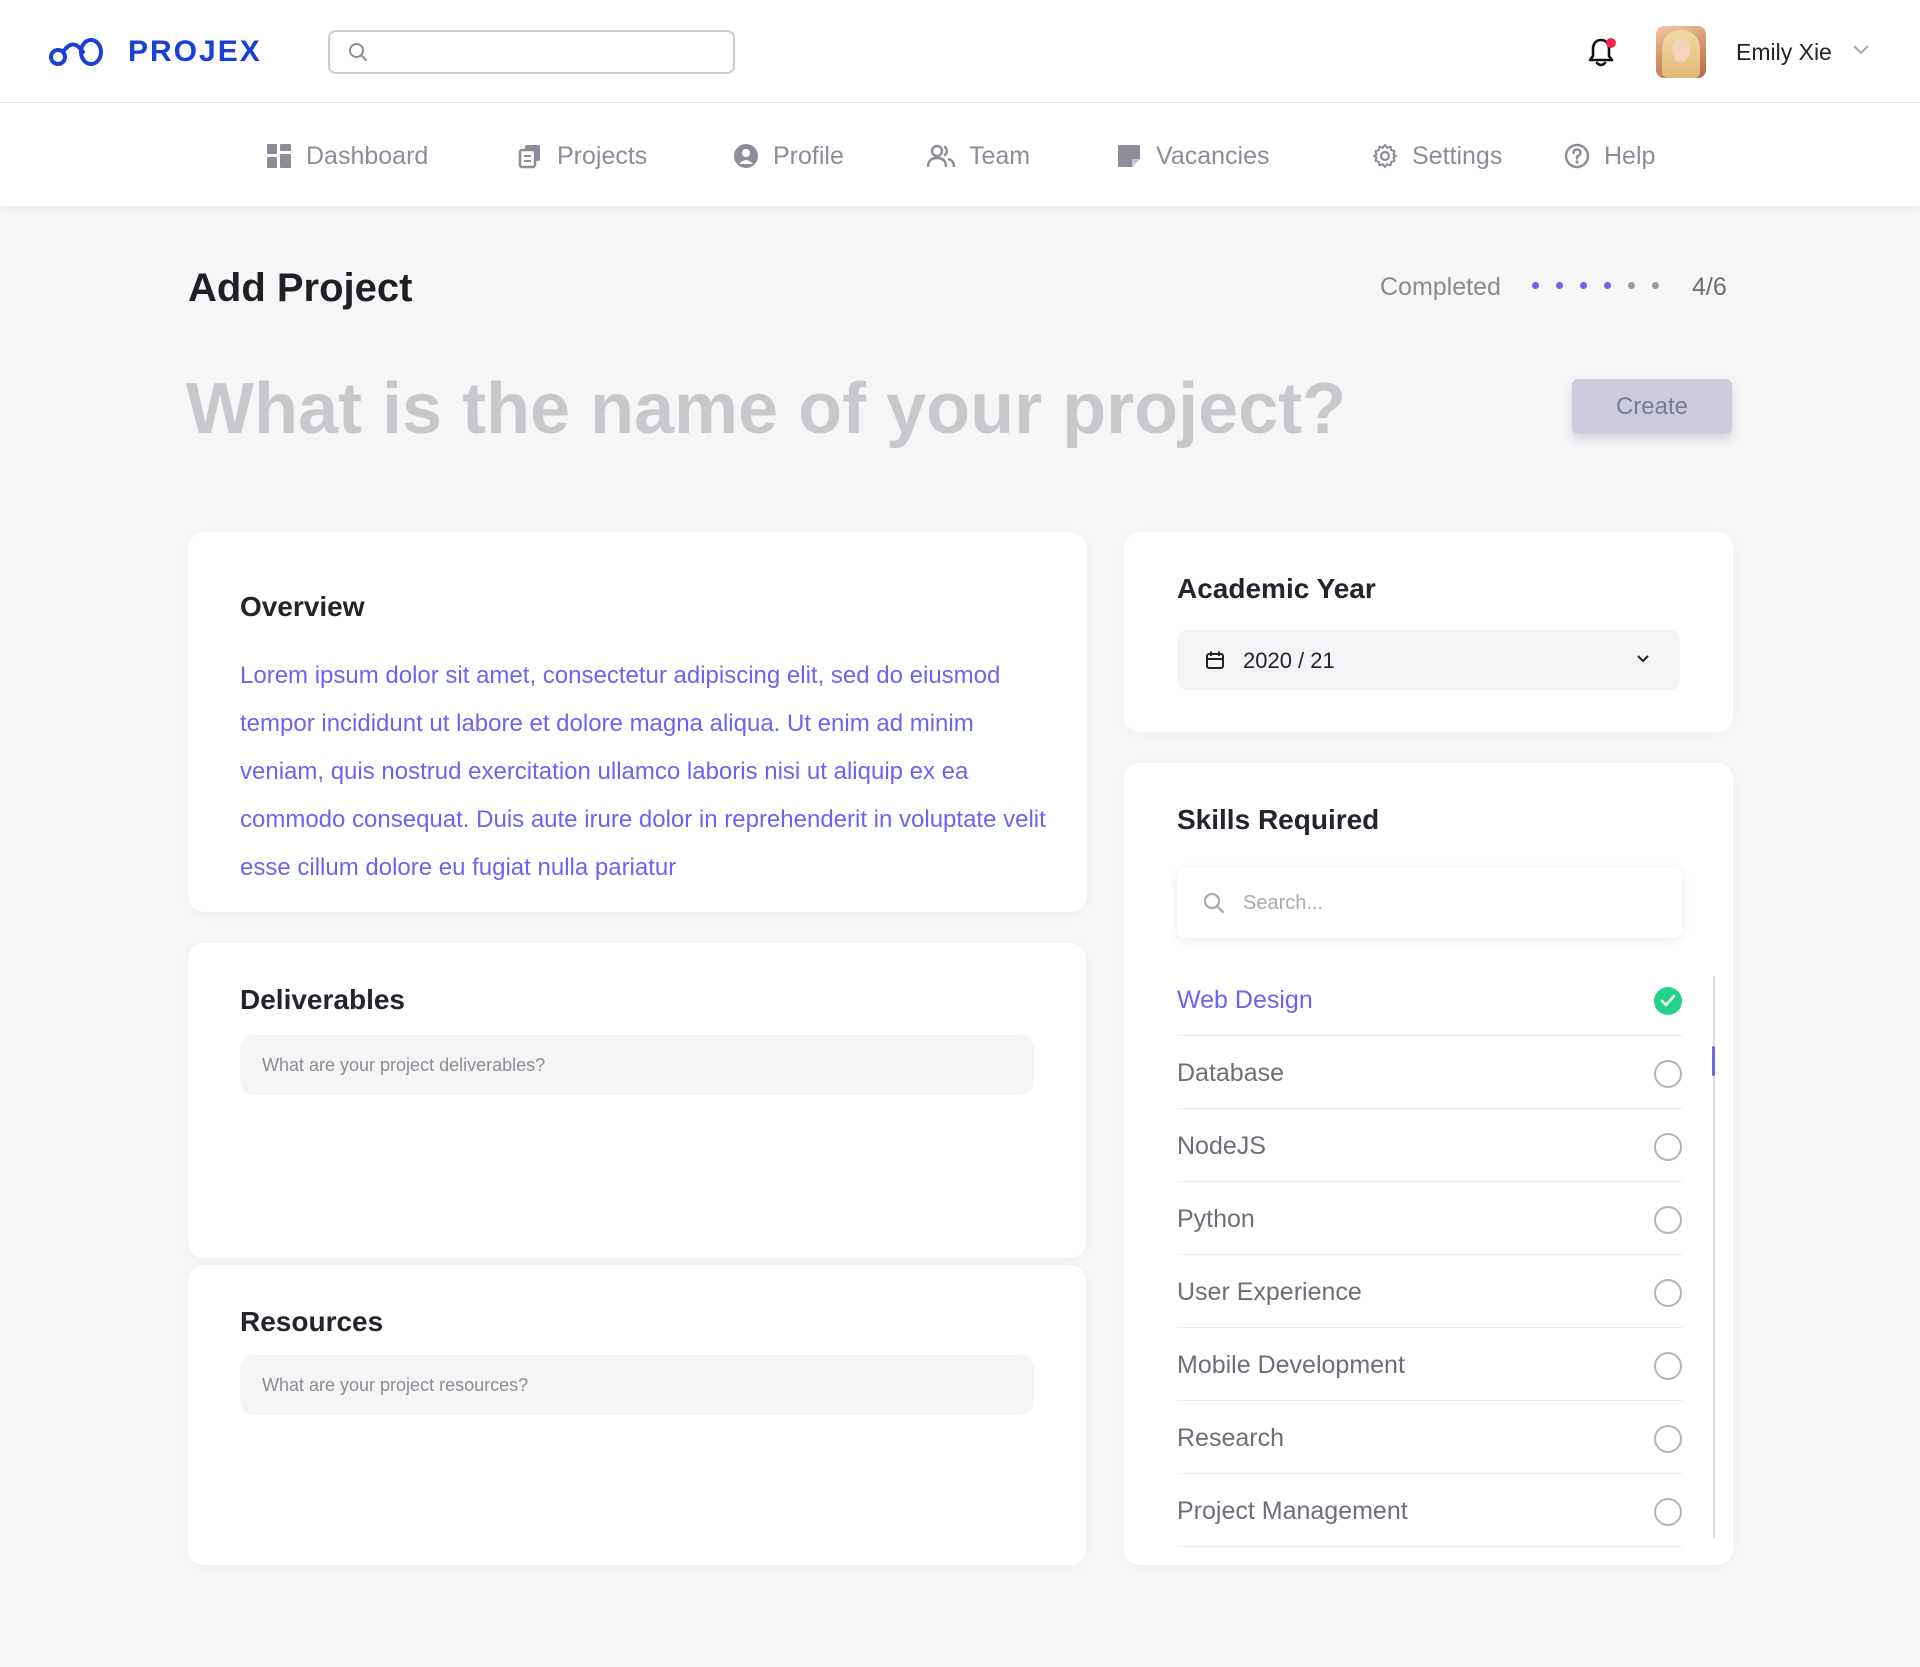  Describe the element at coordinates (1577, 156) in the screenshot. I see `help-icon` at that location.